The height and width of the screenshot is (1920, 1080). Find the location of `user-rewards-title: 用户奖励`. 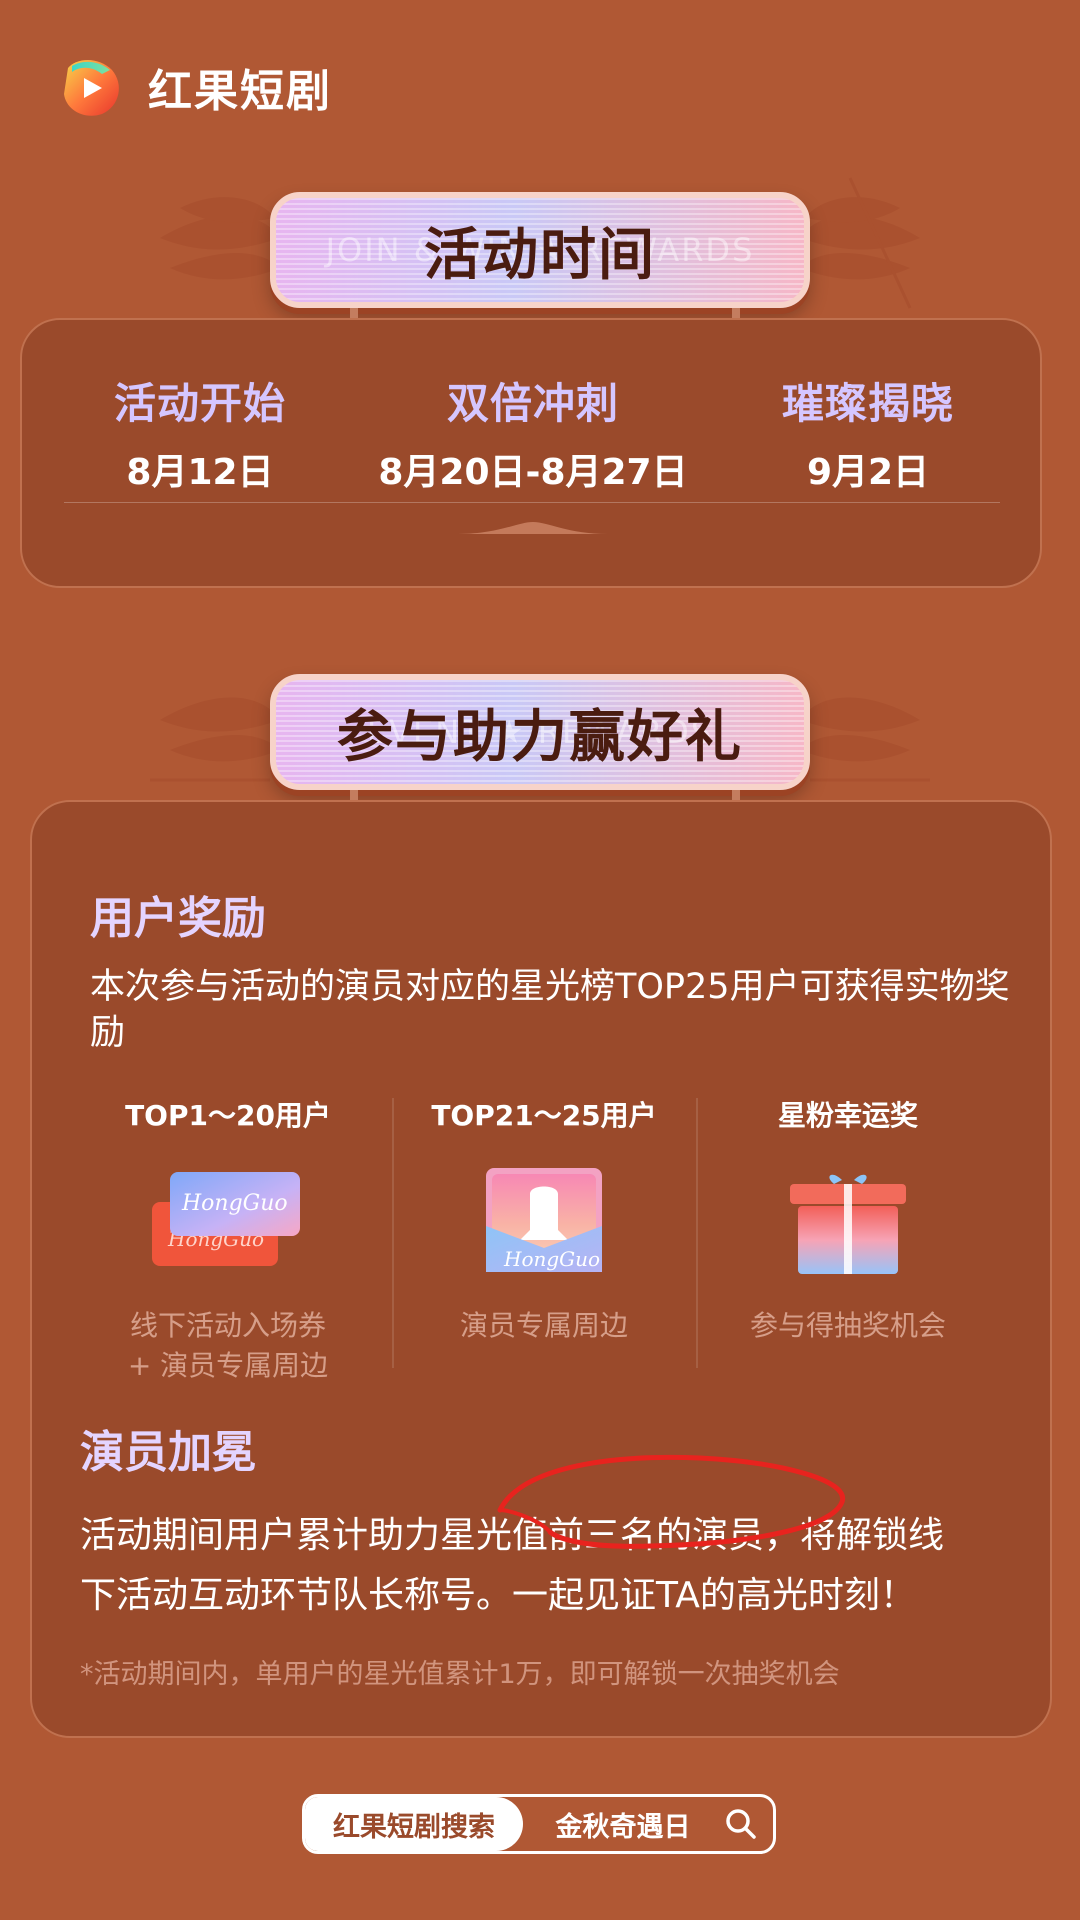

user-rewards-title: 用户奖励 is located at coordinates (178, 918).